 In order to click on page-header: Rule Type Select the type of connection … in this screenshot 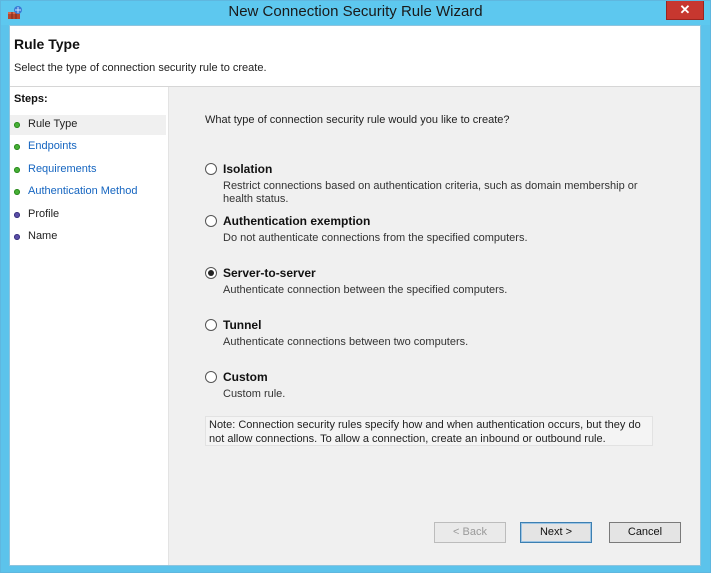, I will do `click(355, 56)`.